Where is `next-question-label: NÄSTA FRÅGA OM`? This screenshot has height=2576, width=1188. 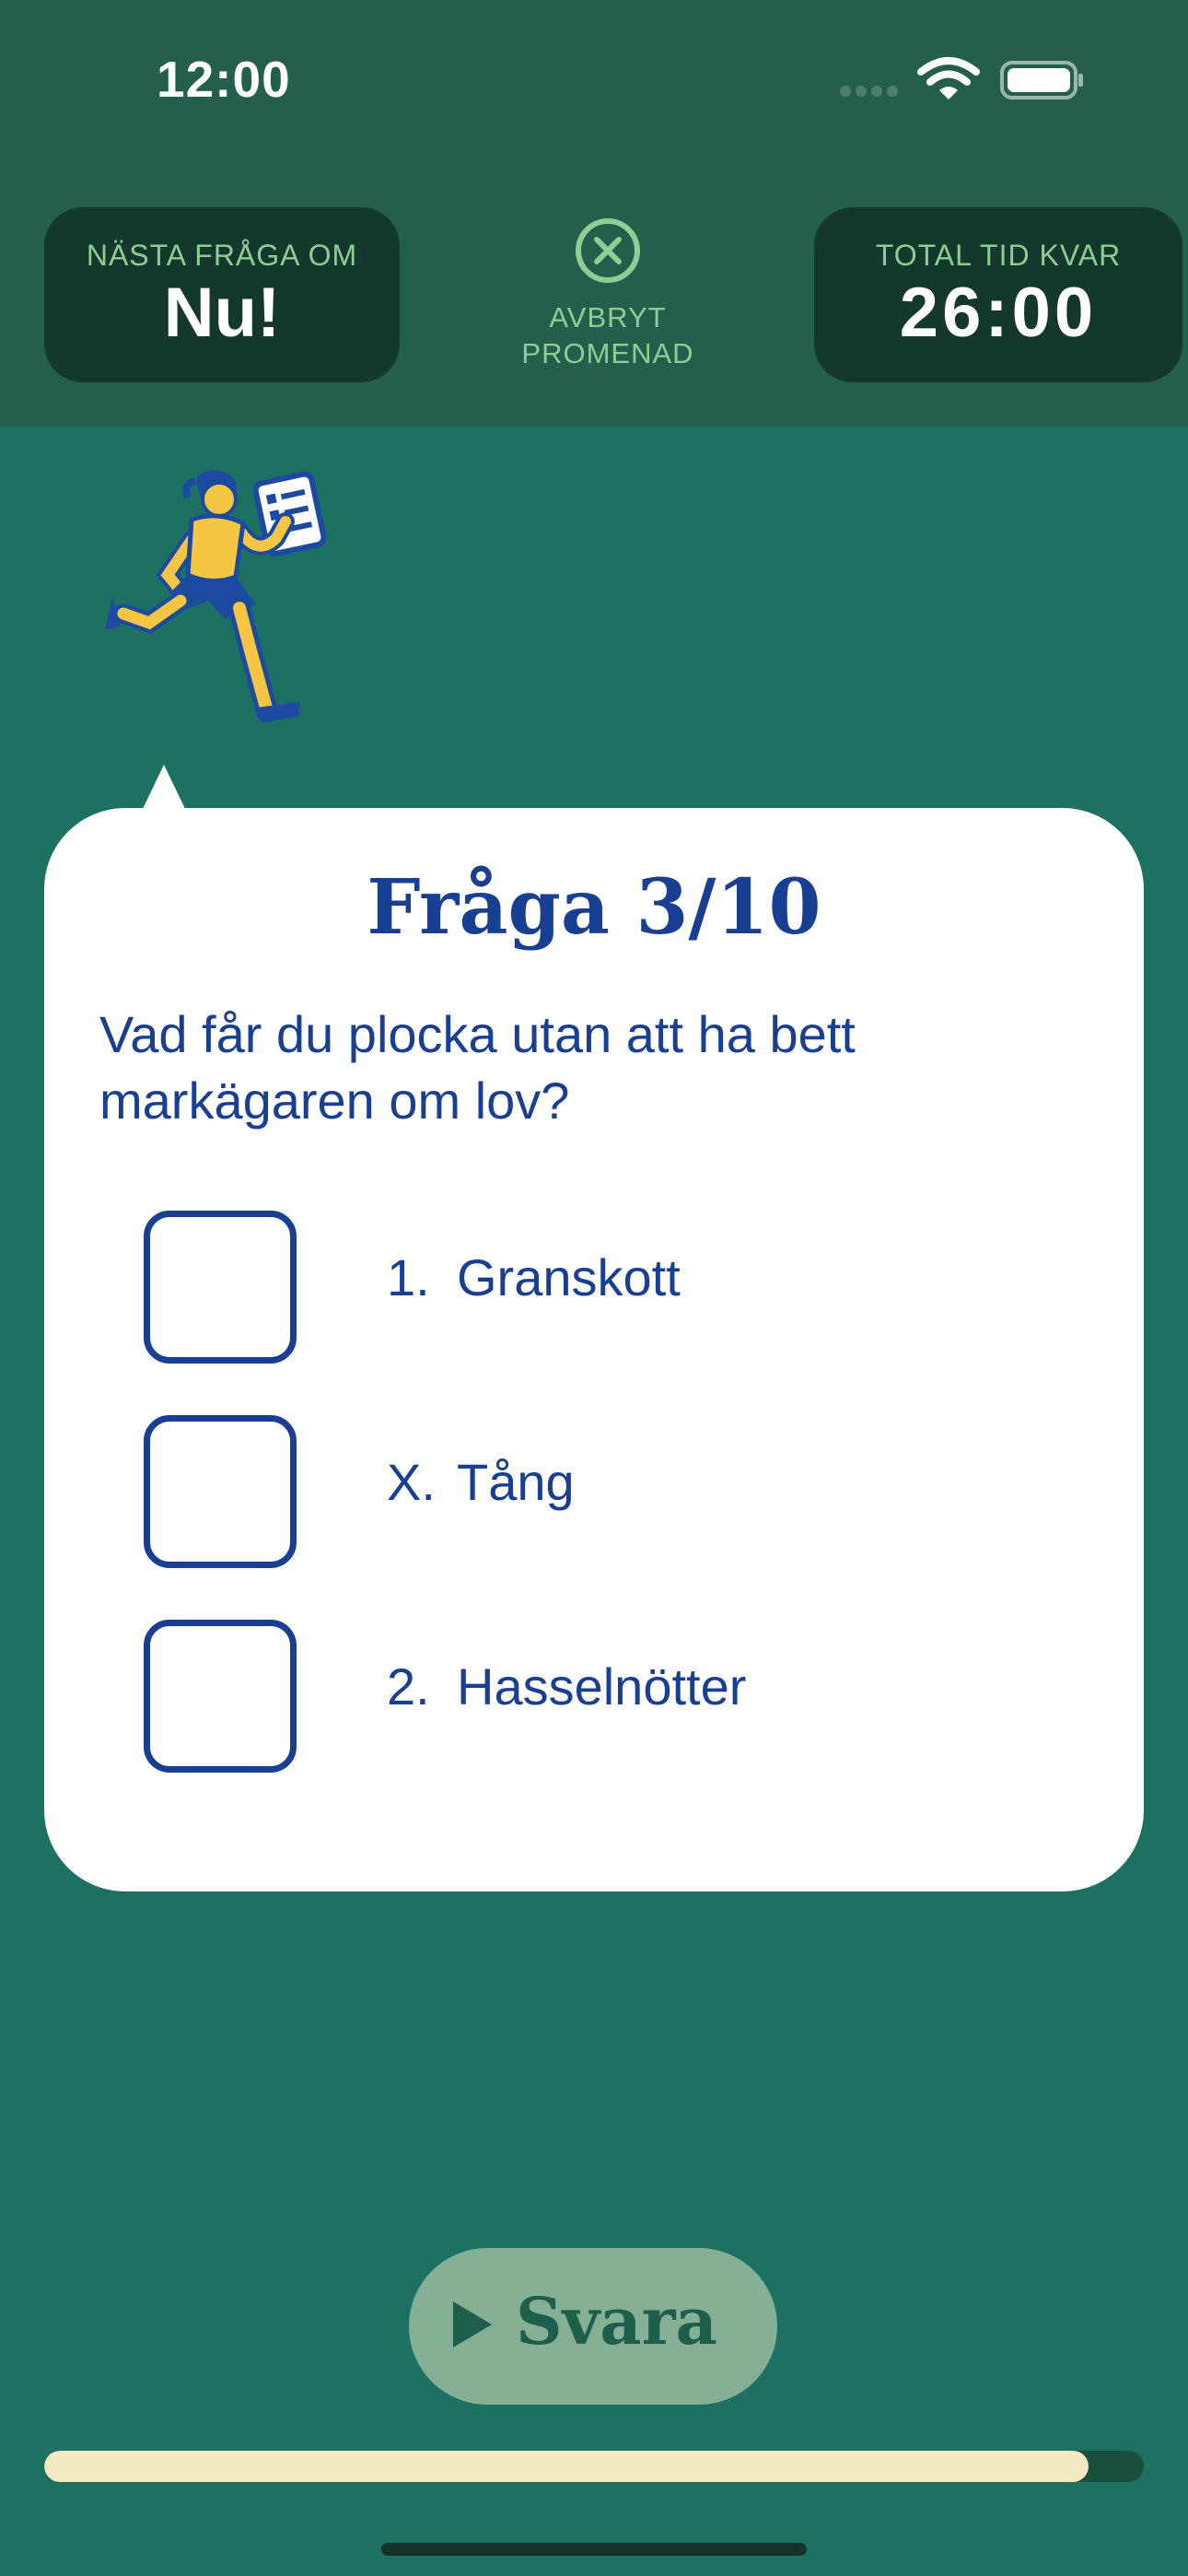
next-question-label: NÄSTA FRÅGA OM is located at coordinates (222, 256).